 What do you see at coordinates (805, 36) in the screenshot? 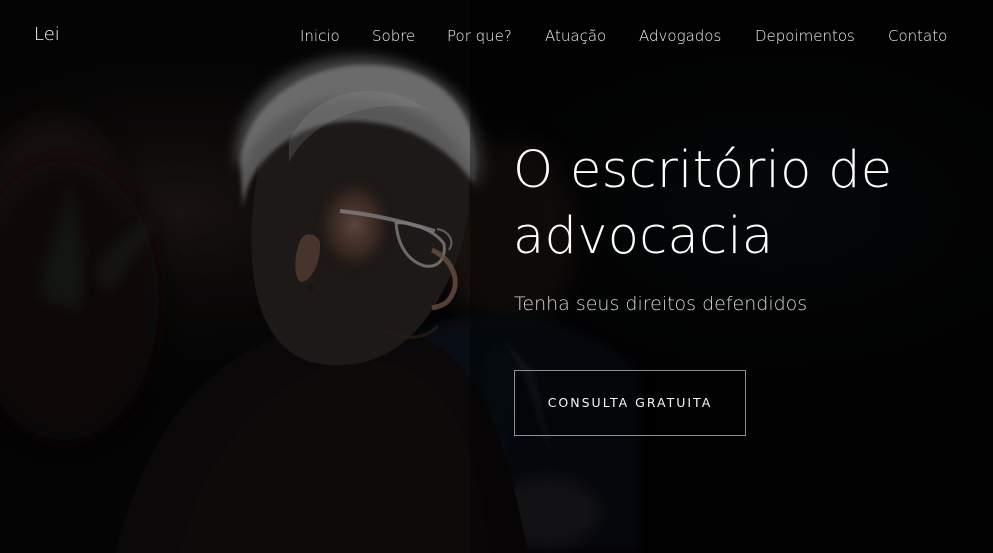
I see `nav-item-depoimentos: Depoimentos` at bounding box center [805, 36].